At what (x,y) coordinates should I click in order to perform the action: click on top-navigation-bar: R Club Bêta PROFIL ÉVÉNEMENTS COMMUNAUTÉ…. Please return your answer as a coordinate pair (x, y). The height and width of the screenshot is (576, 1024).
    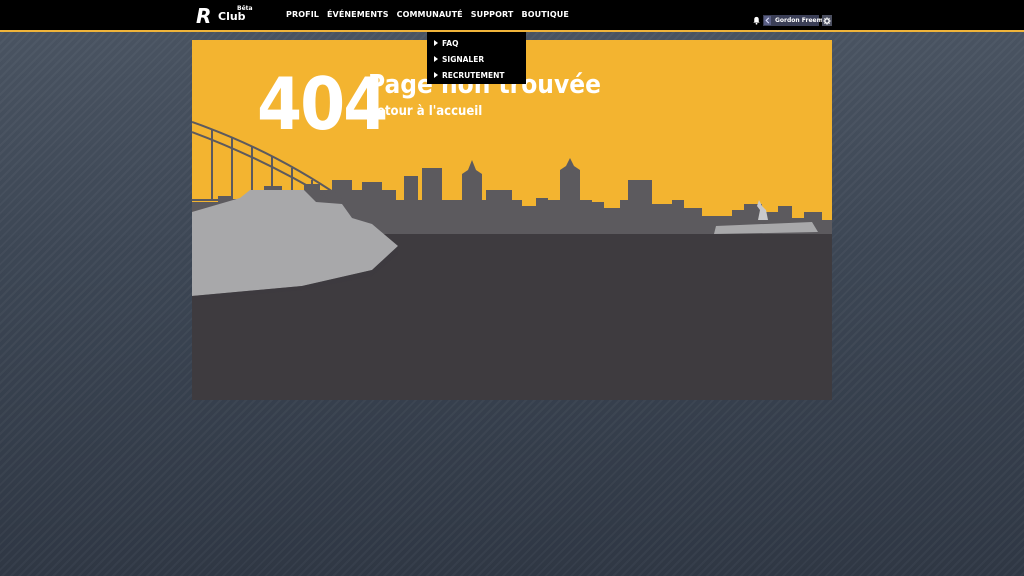
    Looking at the image, I should click on (512, 16).